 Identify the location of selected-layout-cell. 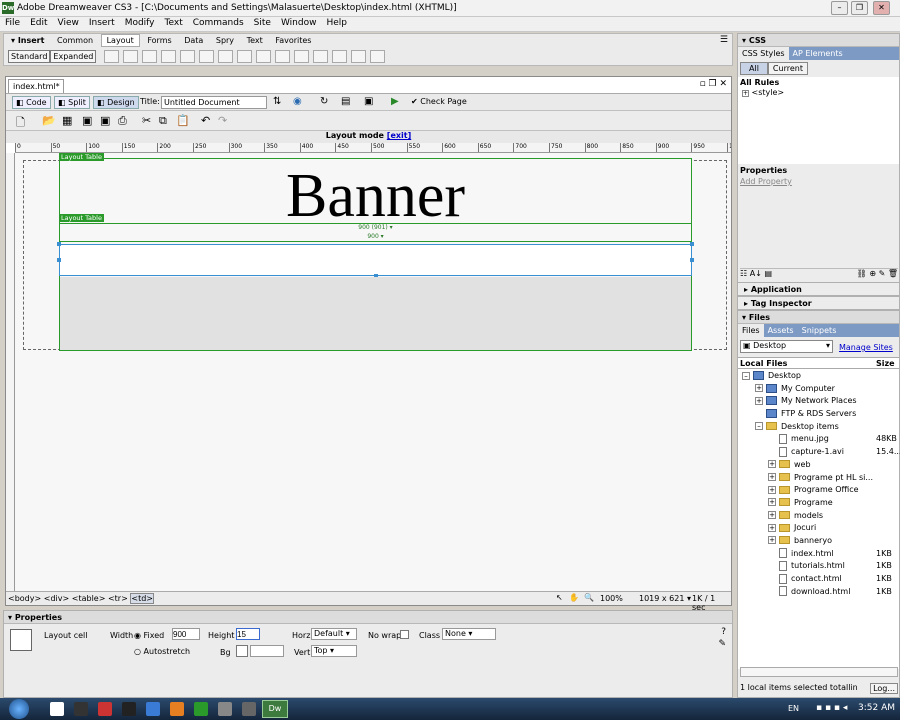
(375, 260).